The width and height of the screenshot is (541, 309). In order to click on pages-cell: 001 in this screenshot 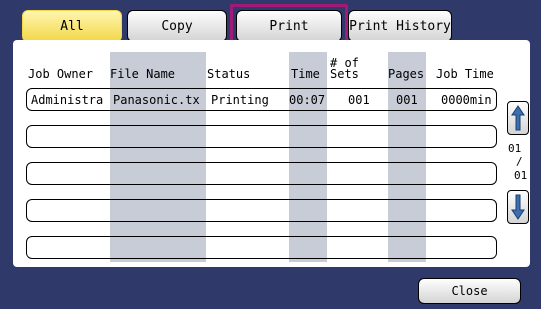, I will do `click(407, 100)`.